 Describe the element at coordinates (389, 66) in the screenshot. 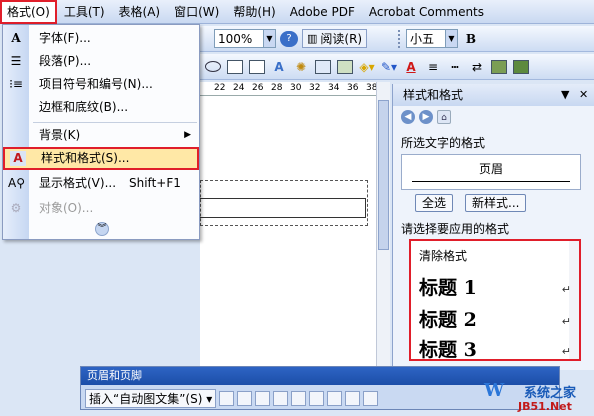

I see `line-color-icon: ✎▾` at that location.